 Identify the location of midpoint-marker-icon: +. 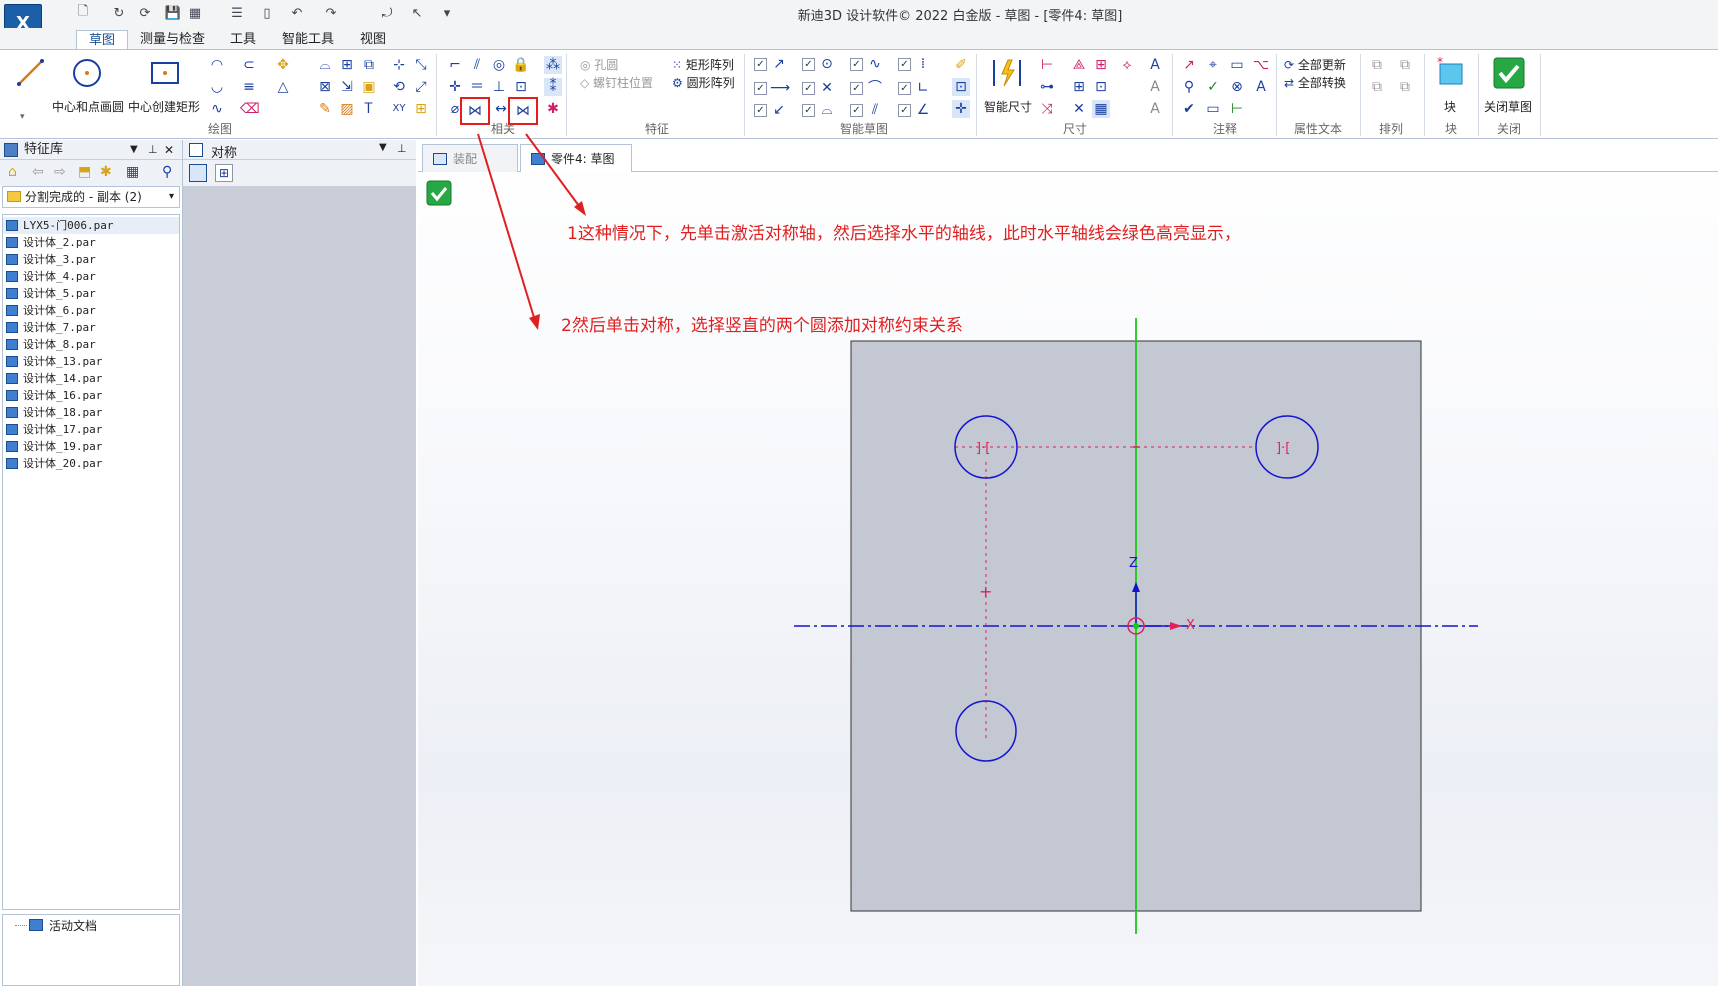
(985, 591).